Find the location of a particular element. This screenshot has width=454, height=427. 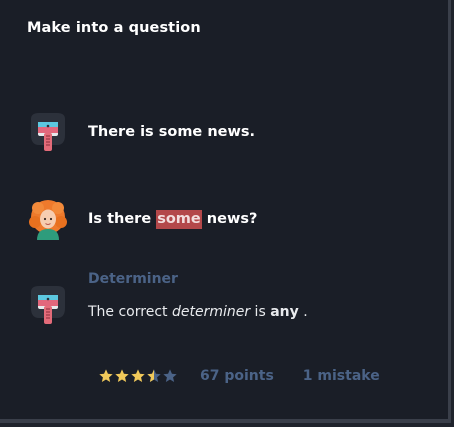

star-empty-icon is located at coordinates (170, 375).